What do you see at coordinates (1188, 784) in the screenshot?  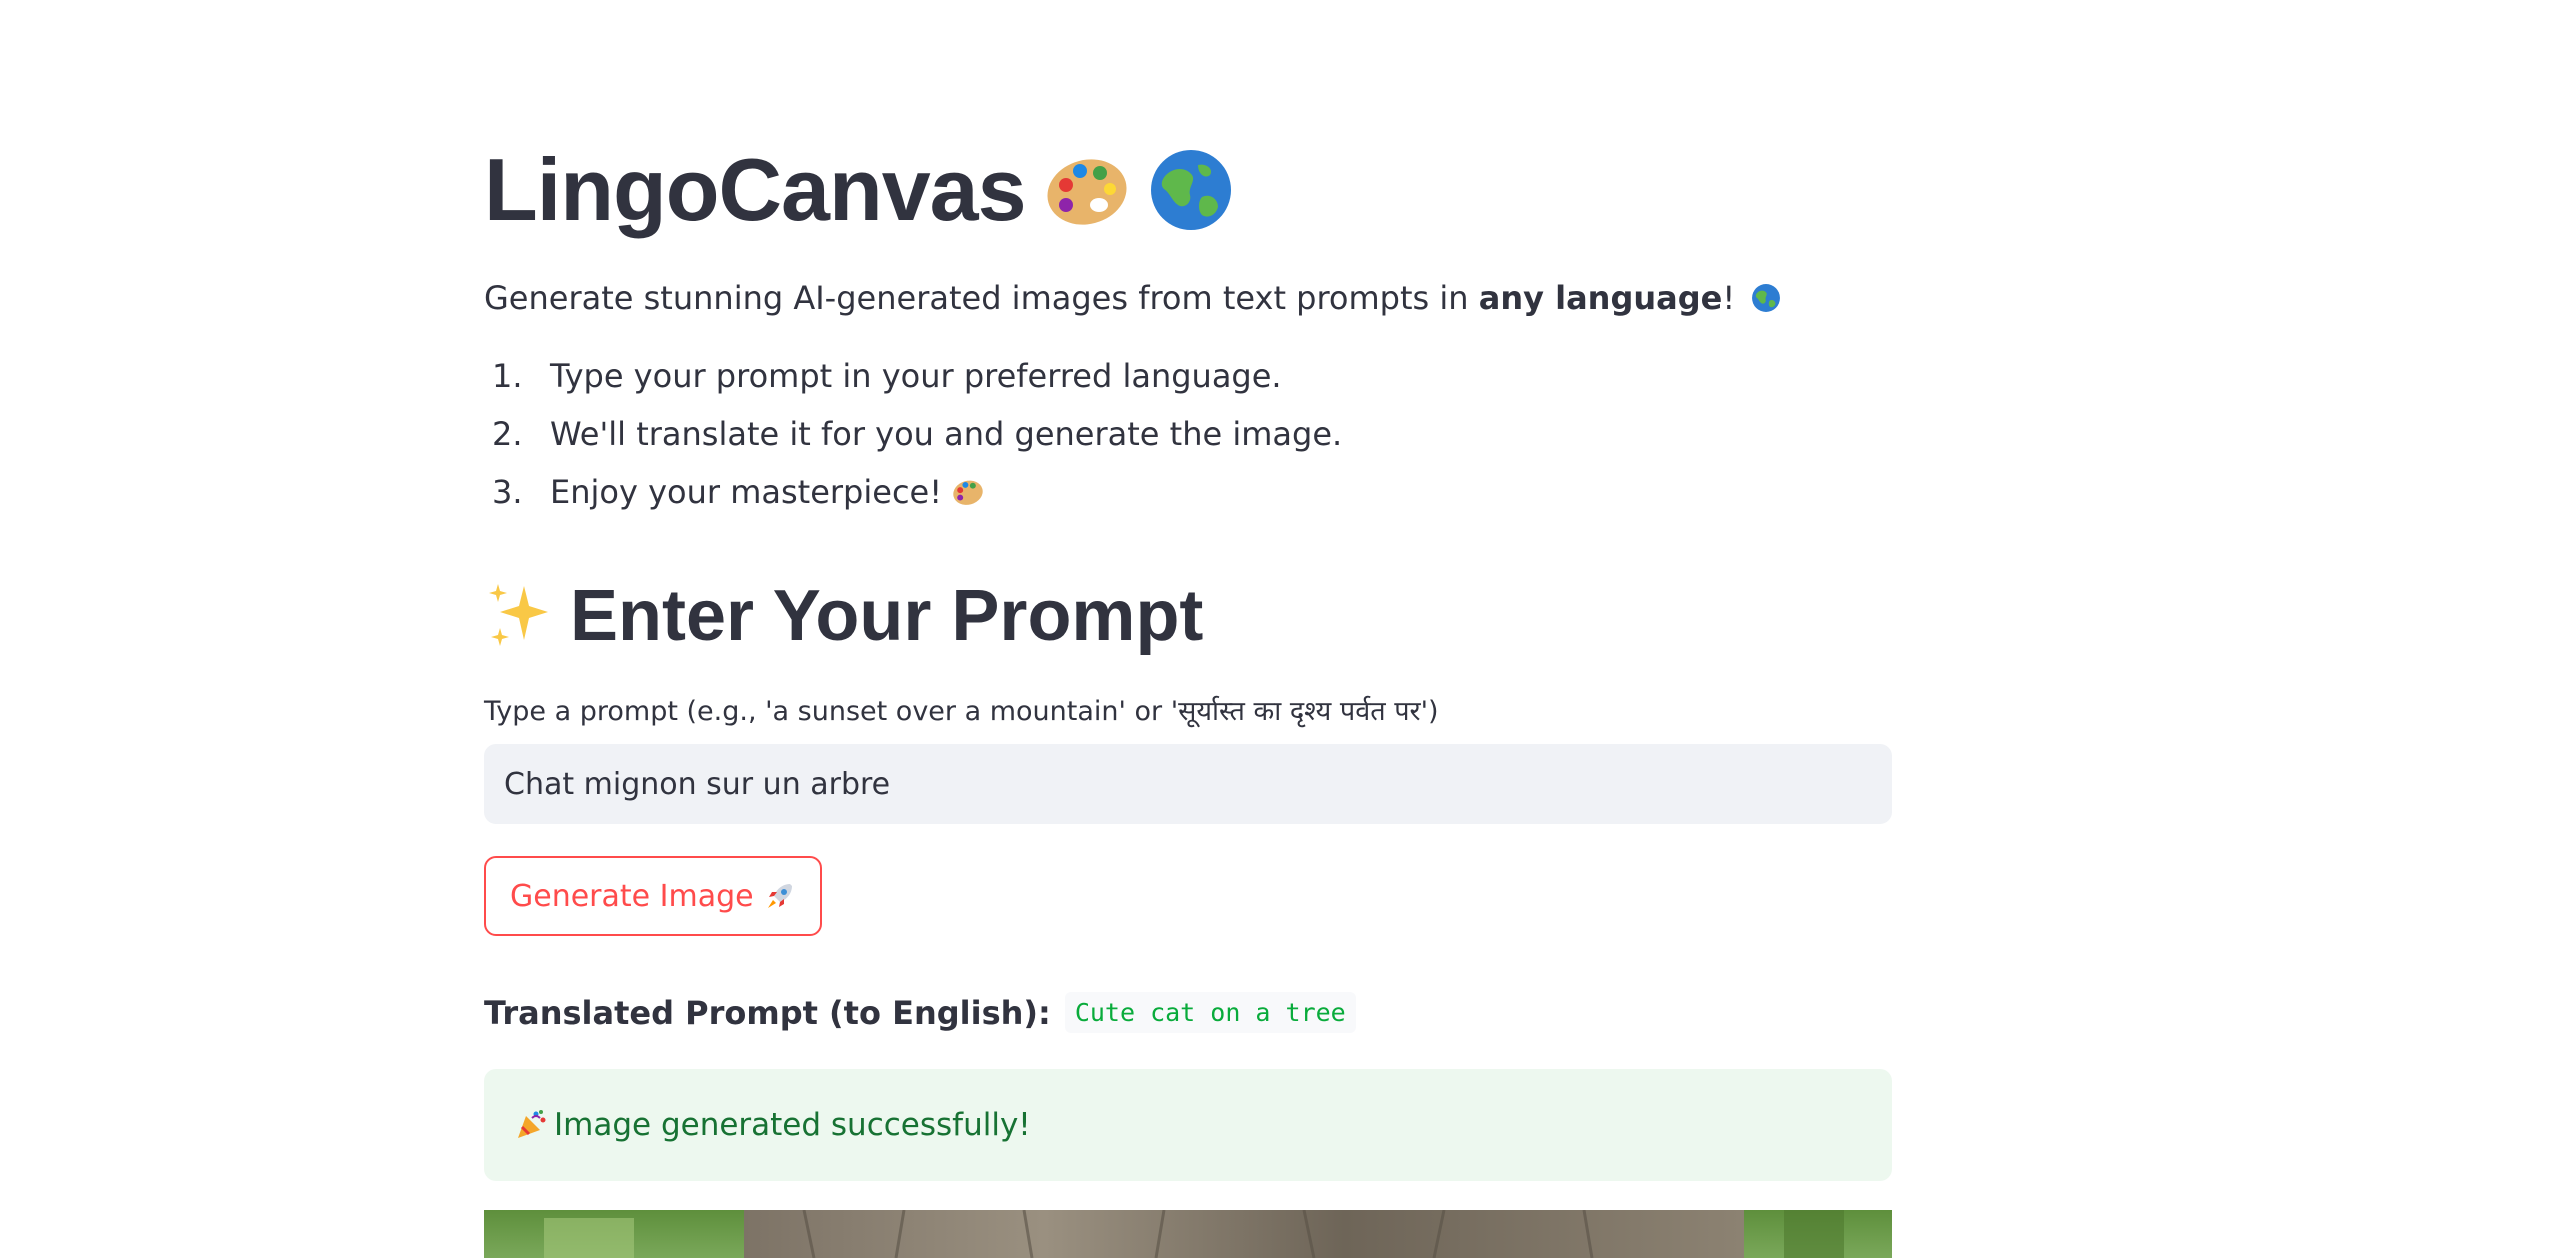 I see `prompt-input` at bounding box center [1188, 784].